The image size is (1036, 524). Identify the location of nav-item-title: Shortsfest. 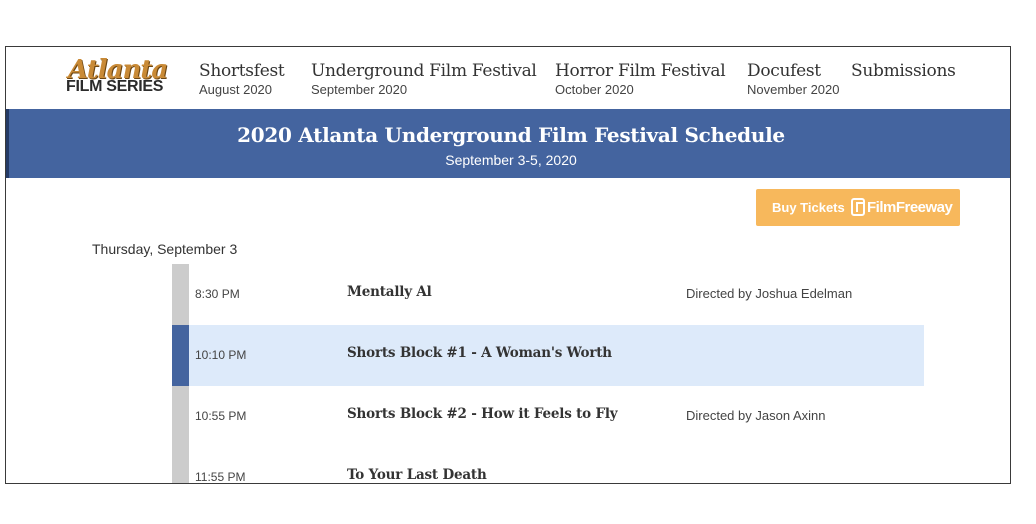
(242, 71).